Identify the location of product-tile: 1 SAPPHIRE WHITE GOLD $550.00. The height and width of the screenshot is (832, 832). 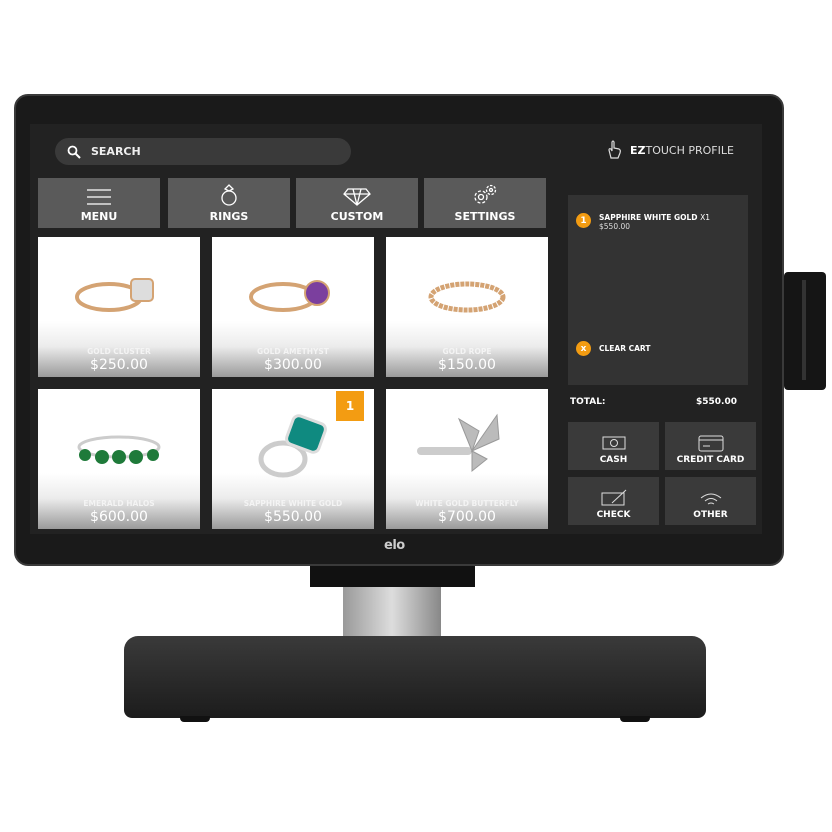
(293, 459).